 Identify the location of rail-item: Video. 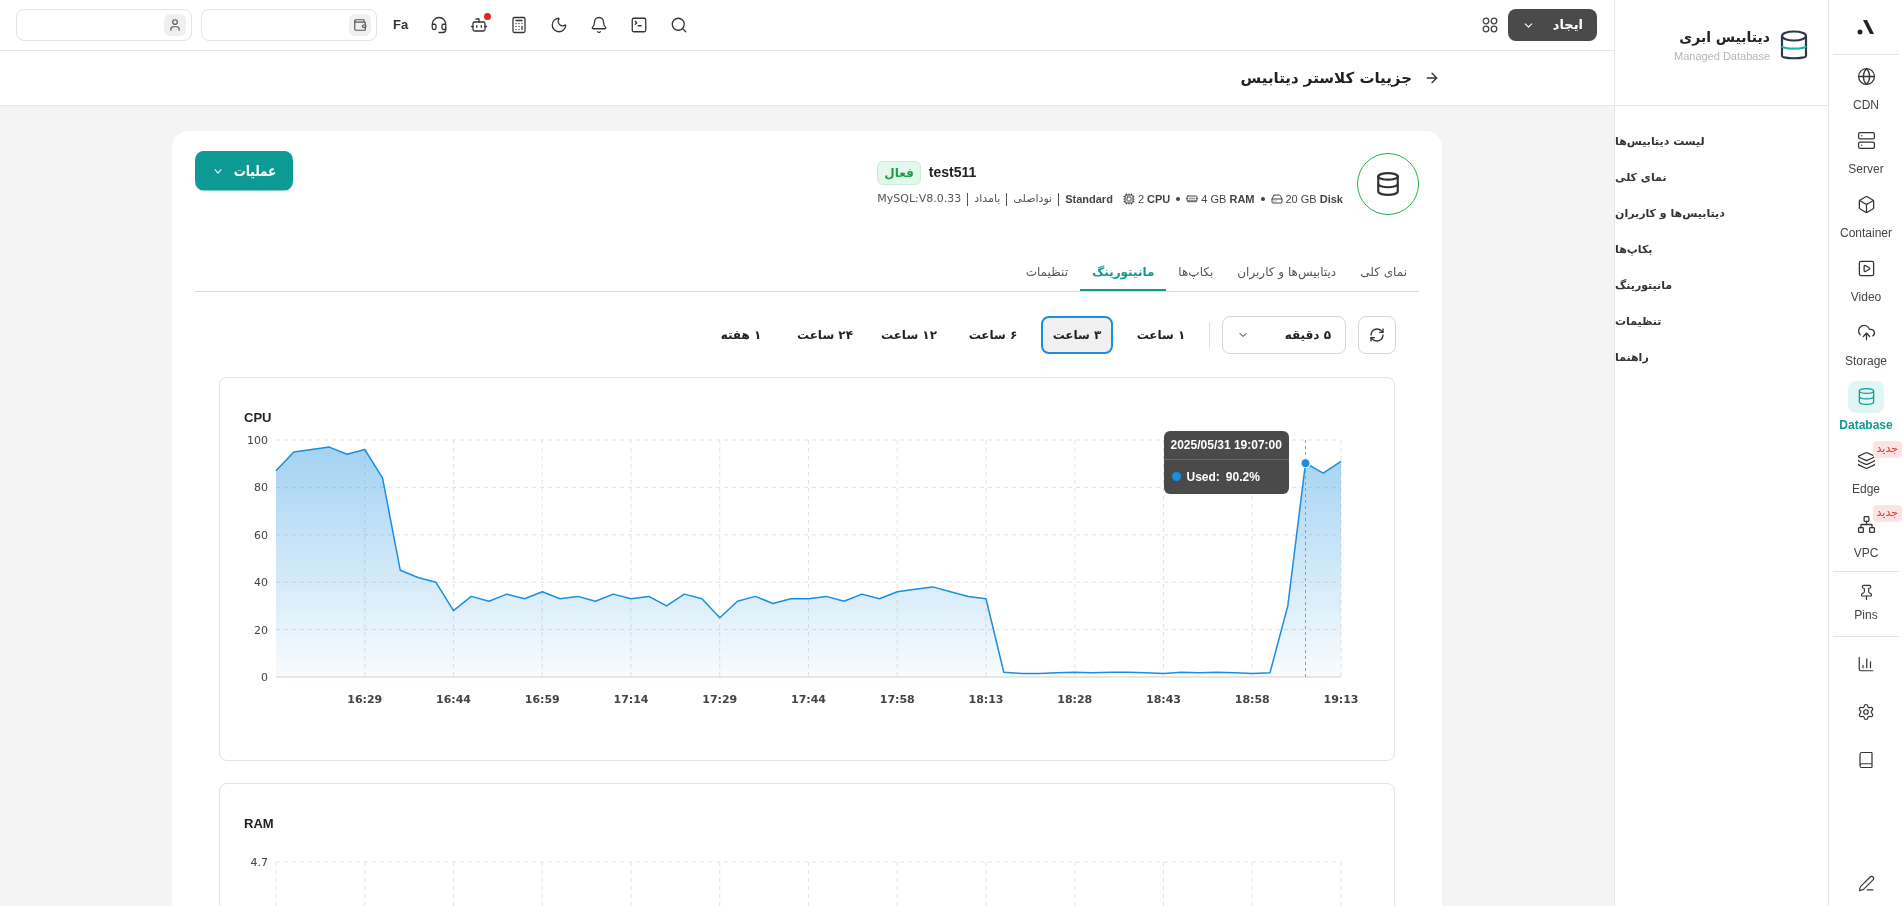
(1866, 279).